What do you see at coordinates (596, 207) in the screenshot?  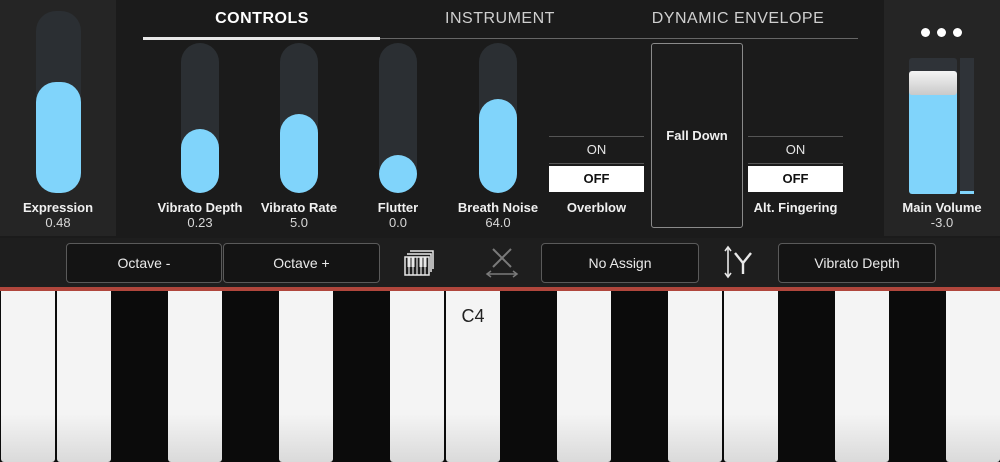 I see `overblow-label: Overblow` at bounding box center [596, 207].